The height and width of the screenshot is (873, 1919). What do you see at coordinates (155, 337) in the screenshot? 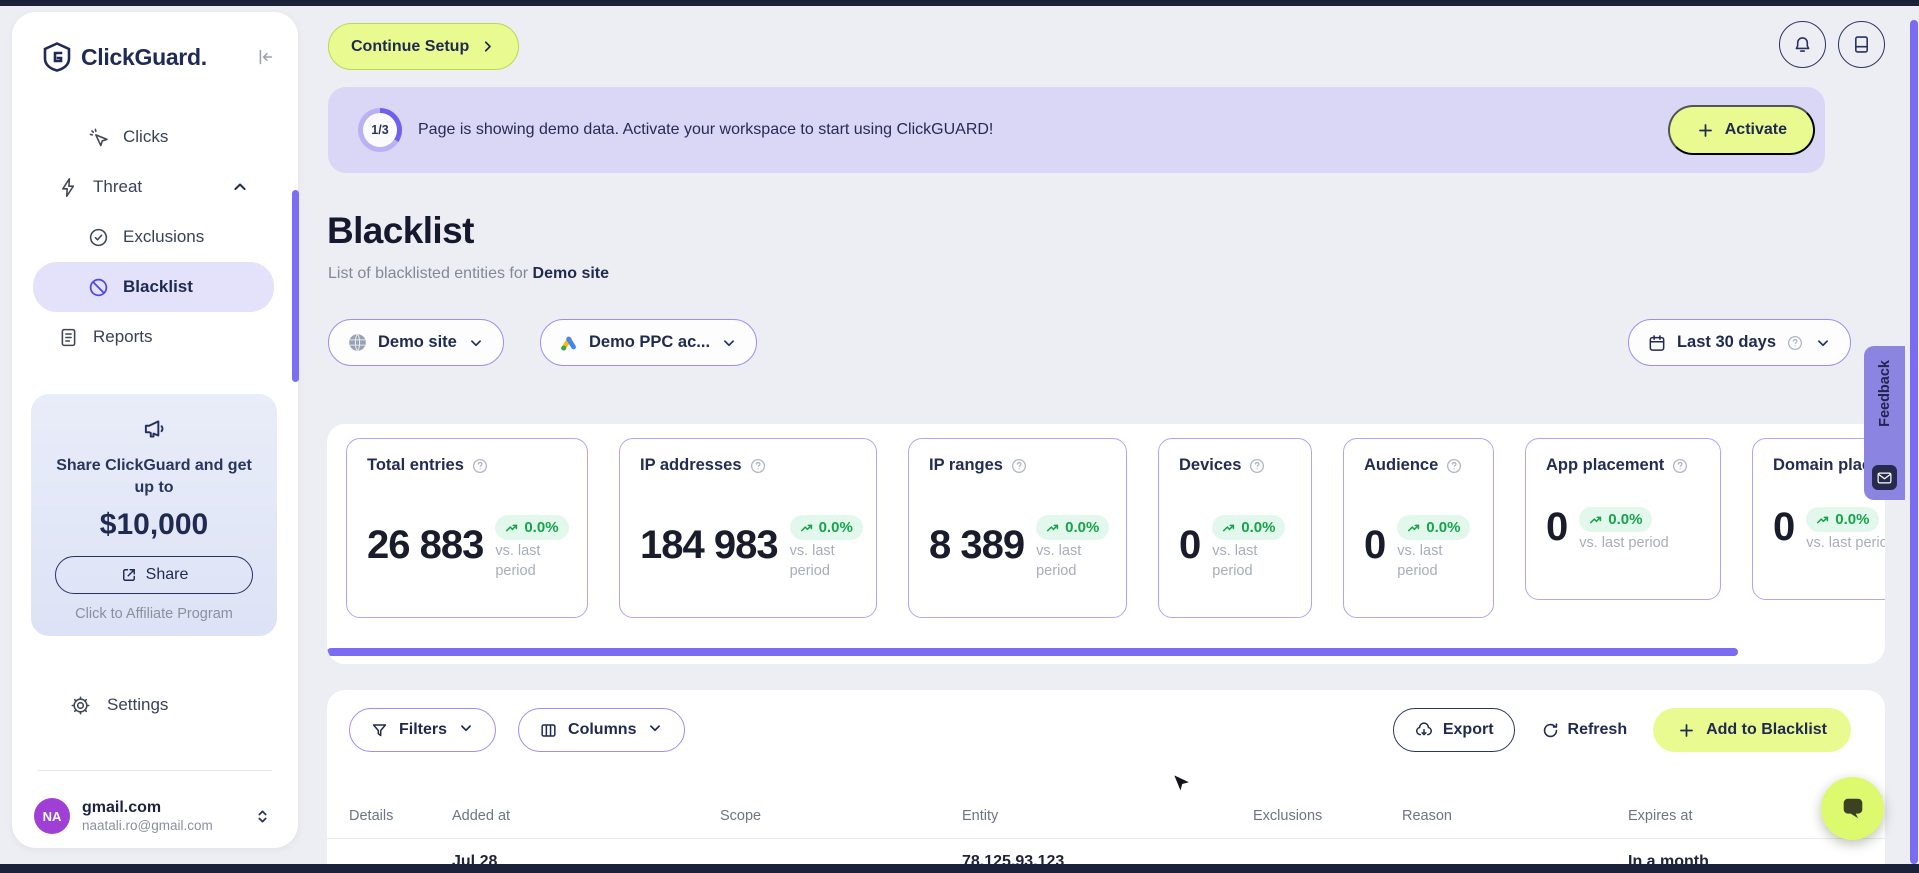
I see `sidebar-item-reports: Reports` at bounding box center [155, 337].